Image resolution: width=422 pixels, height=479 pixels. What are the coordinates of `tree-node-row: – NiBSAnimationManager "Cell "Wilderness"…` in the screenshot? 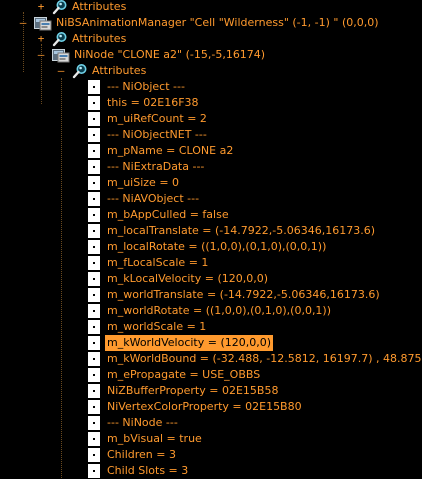 It's located at (198, 23).